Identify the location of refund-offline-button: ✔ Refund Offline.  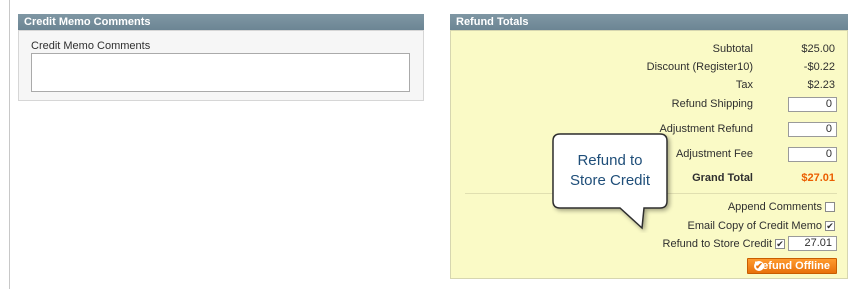
(792, 266).